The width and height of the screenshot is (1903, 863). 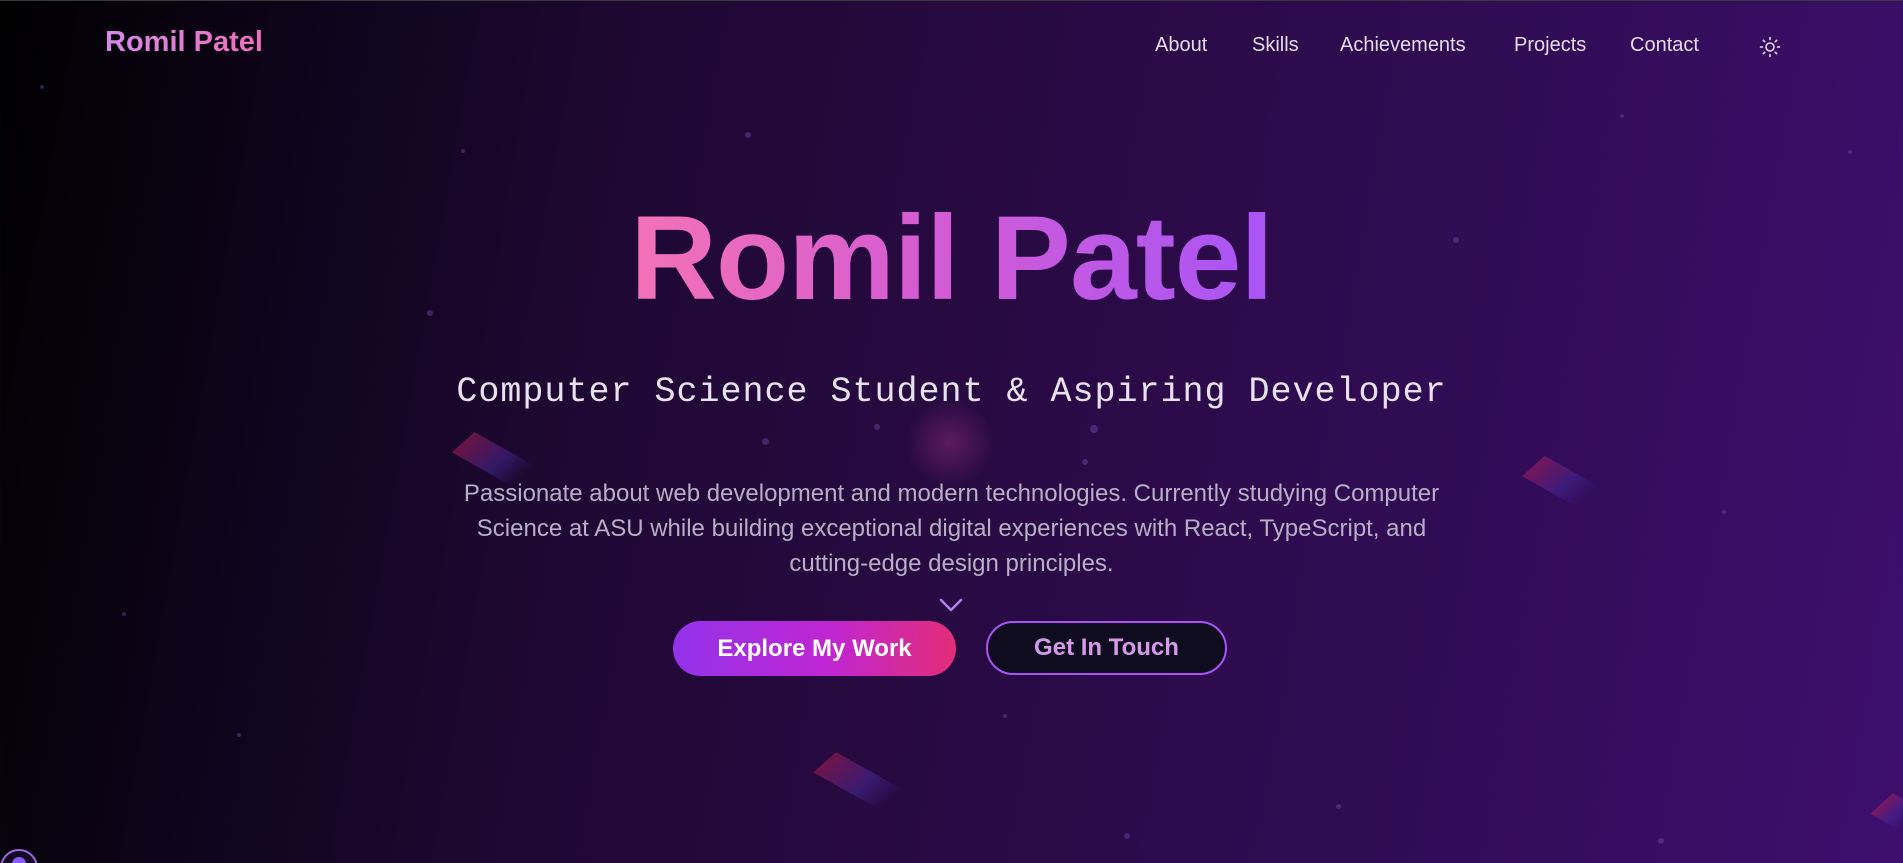 What do you see at coordinates (1550, 45) in the screenshot?
I see `nav-item-projects: Projects` at bounding box center [1550, 45].